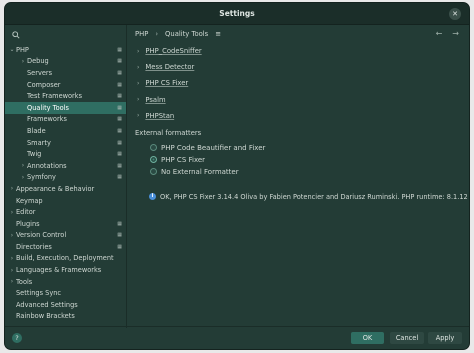 Image resolution: width=474 pixels, height=353 pixels. Describe the element at coordinates (367, 338) in the screenshot. I see `ok-button: OK` at that location.